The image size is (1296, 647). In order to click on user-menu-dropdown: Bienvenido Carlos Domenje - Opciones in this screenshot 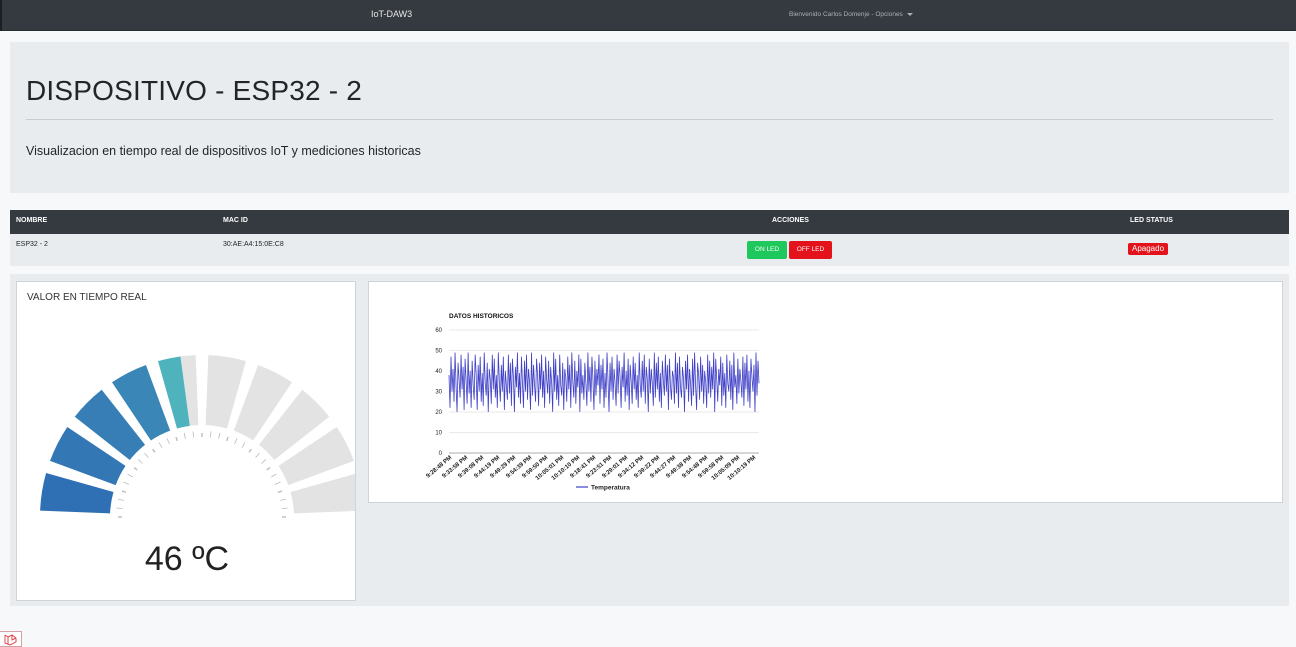, I will do `click(851, 14)`.